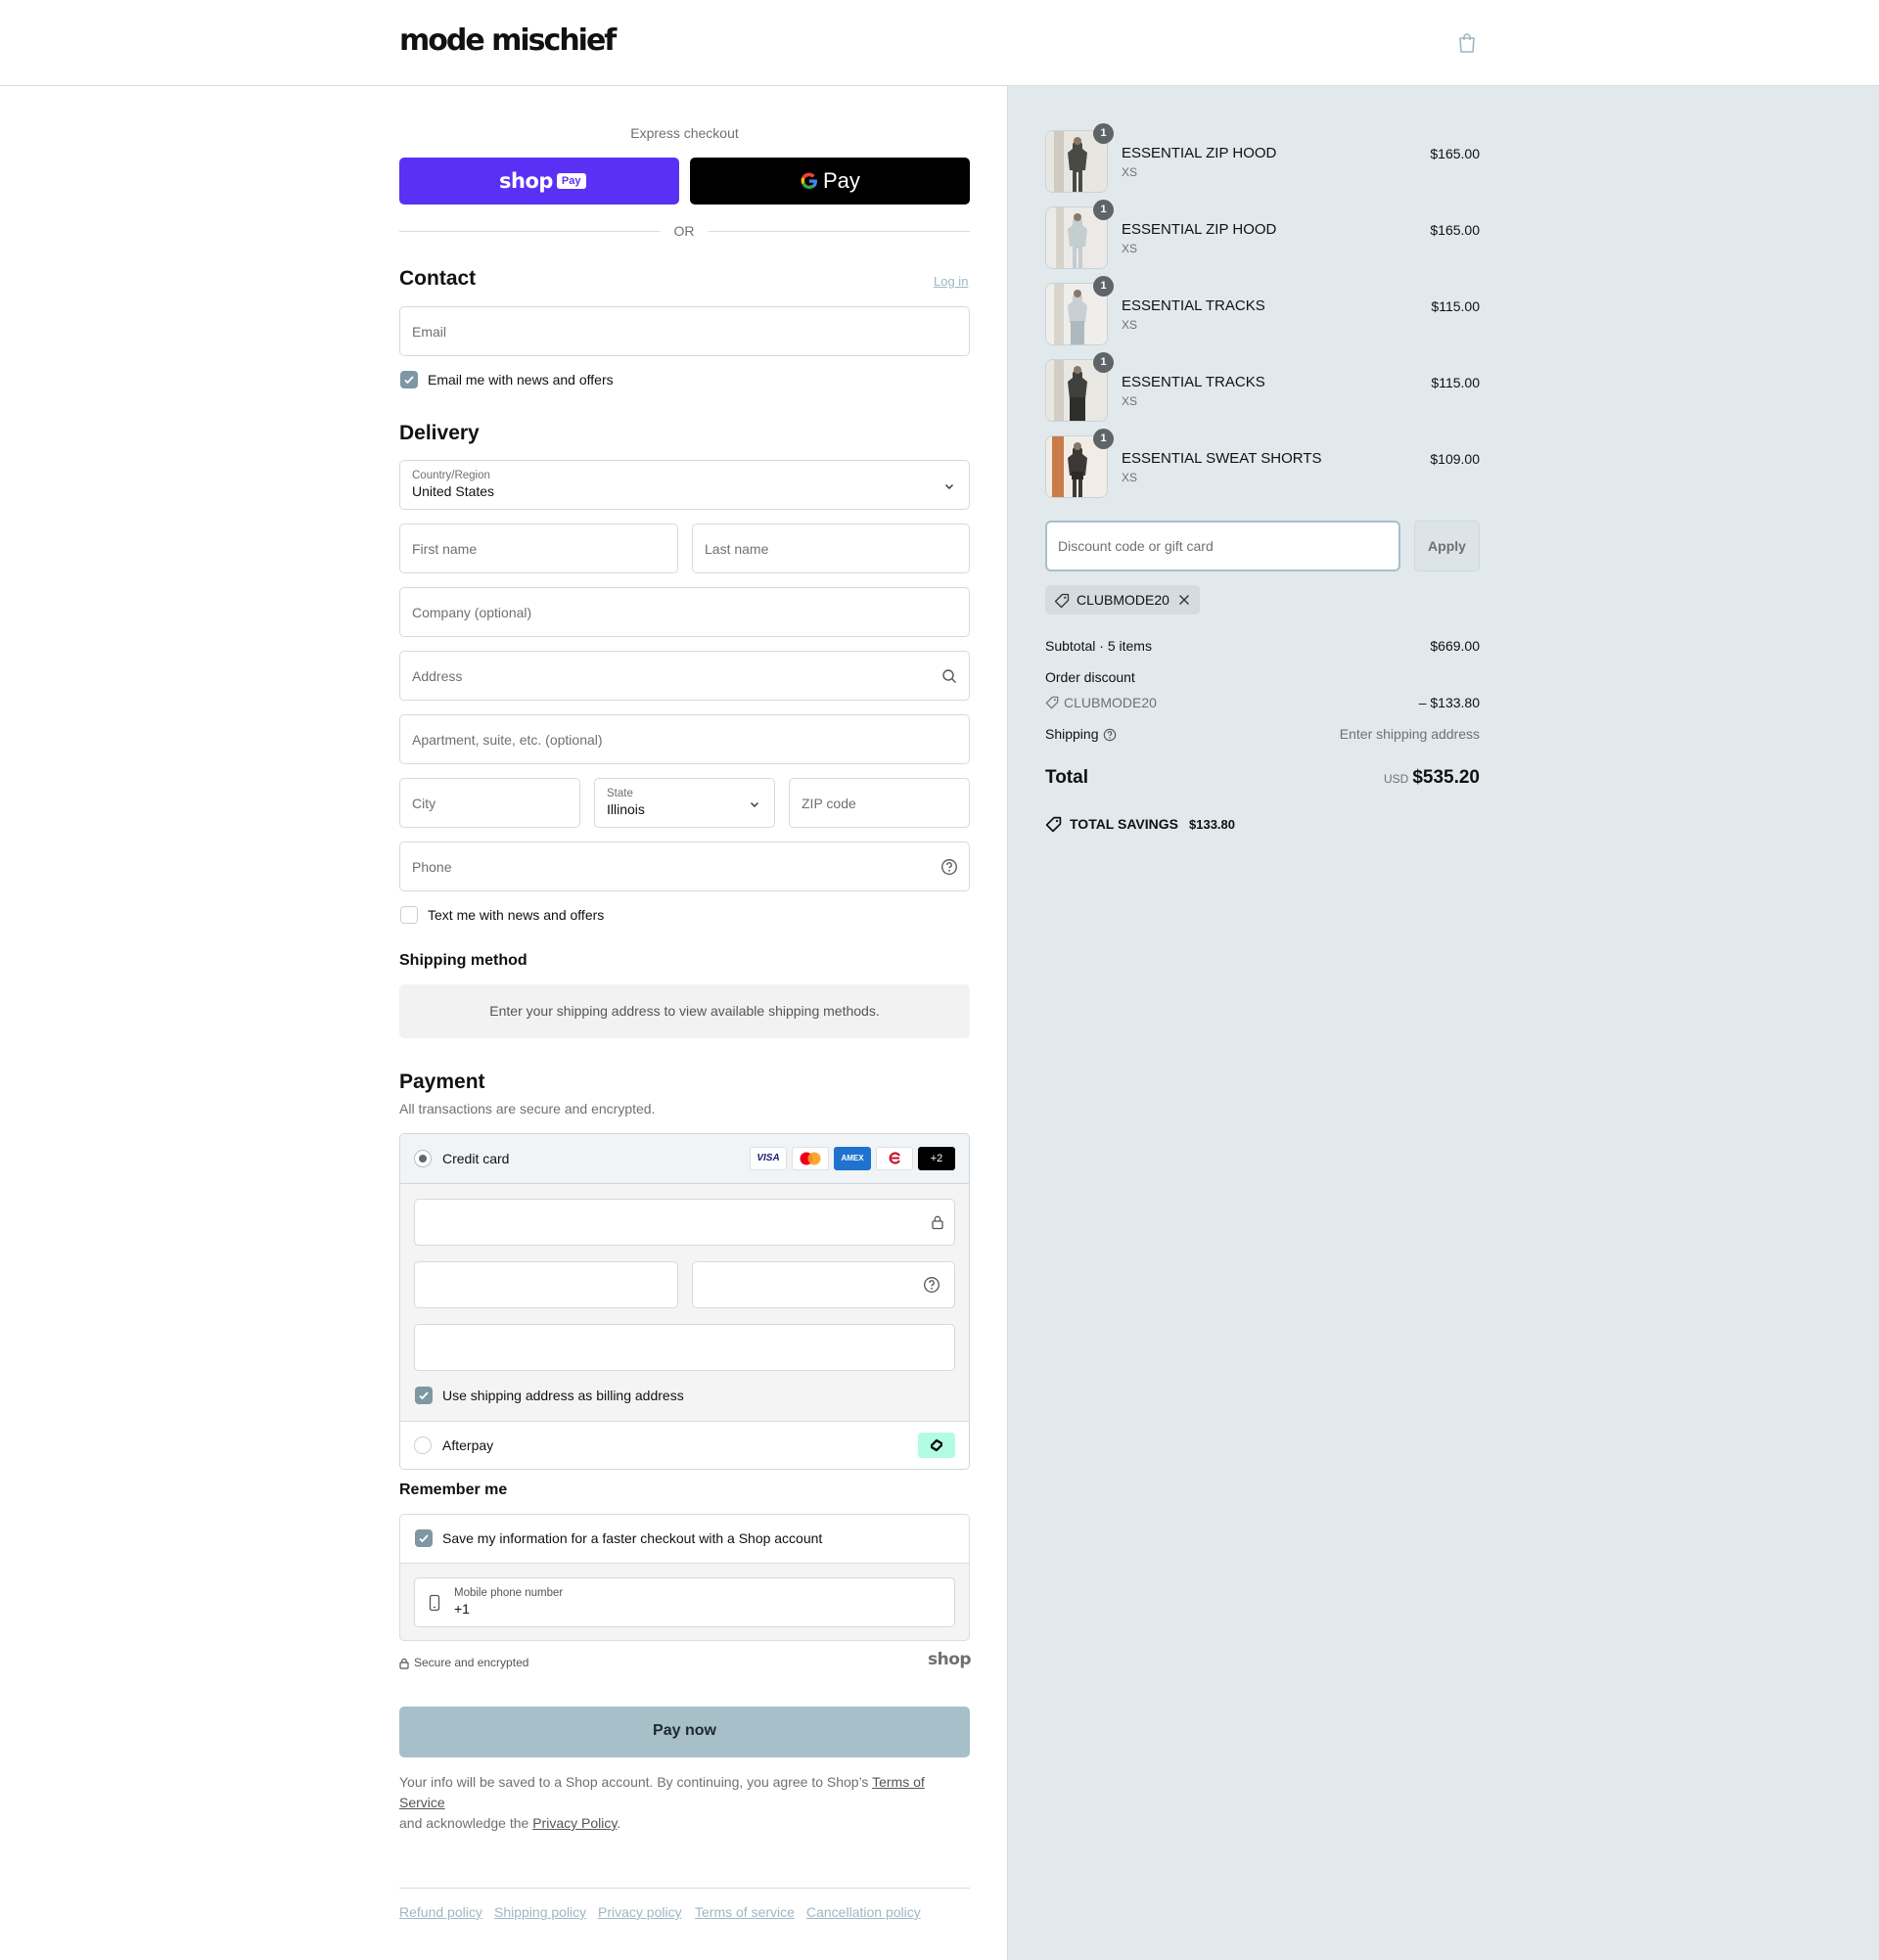  I want to click on brand-logo: mode mischief, so click(508, 40).